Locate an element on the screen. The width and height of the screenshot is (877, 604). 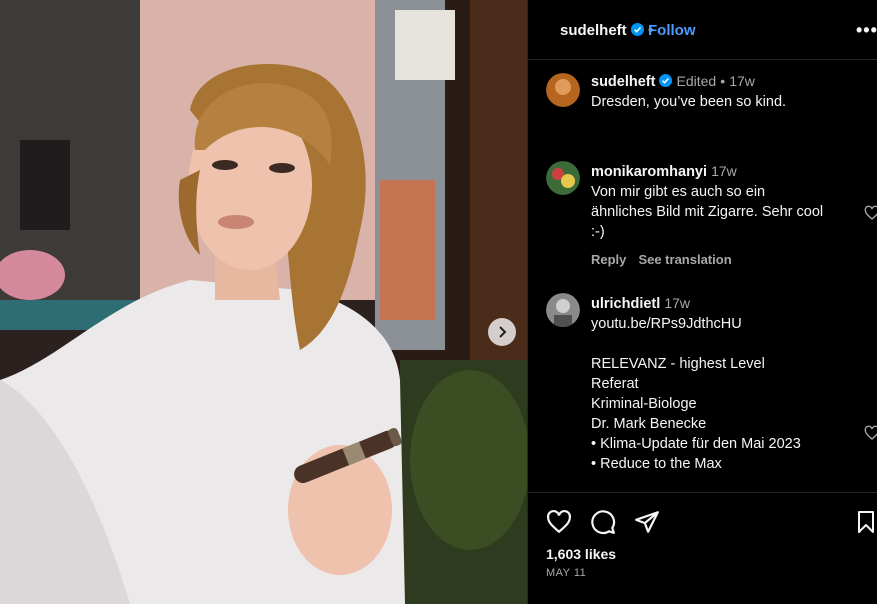
likes-count: 1,603 likes is located at coordinates (581, 554).